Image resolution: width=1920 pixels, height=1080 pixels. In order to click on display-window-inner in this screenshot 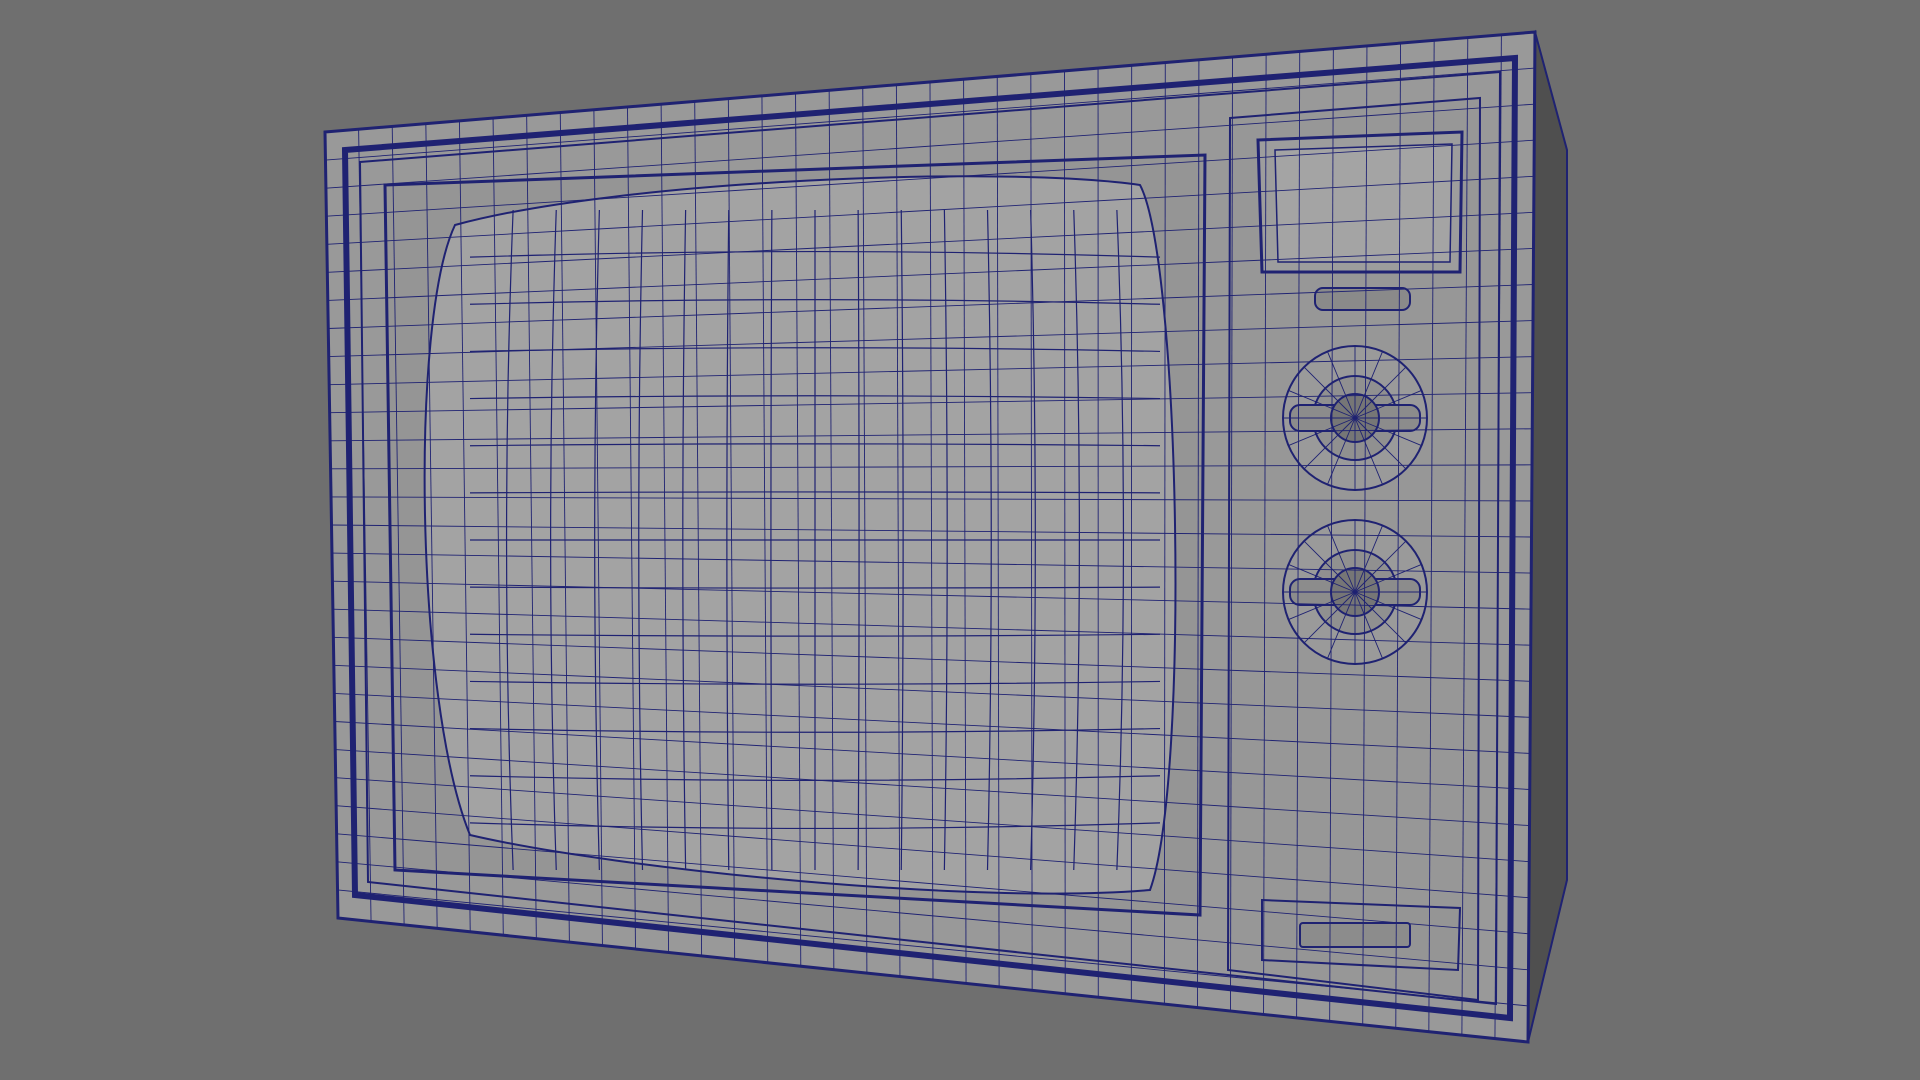, I will do `click(1363, 203)`.